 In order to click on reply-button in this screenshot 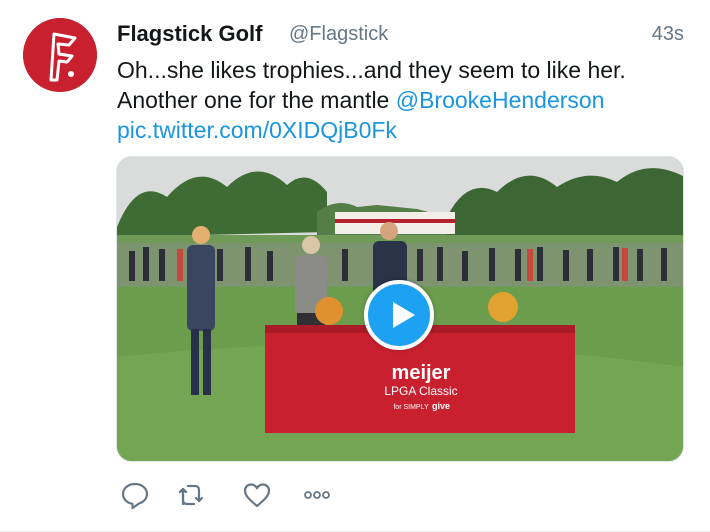, I will do `click(135, 495)`.